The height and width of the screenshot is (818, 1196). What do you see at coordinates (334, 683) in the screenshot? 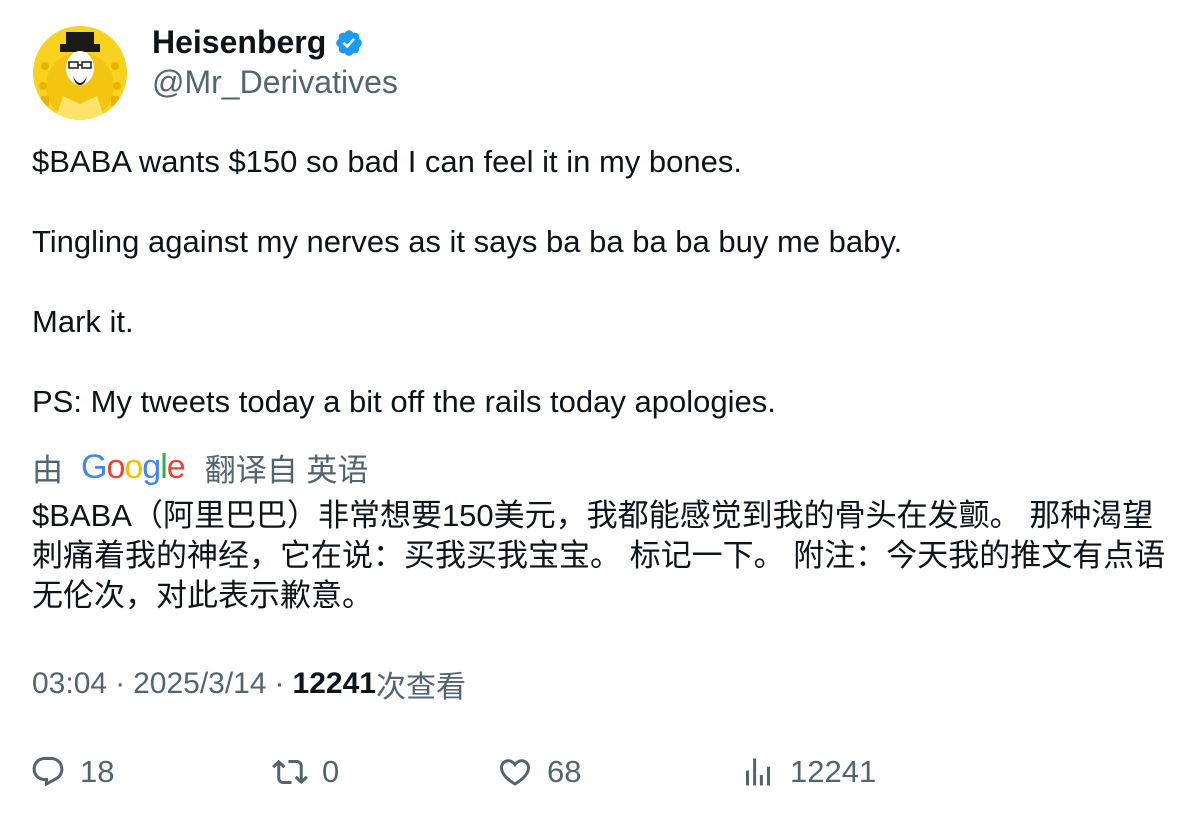
I see `views-count: 12241` at bounding box center [334, 683].